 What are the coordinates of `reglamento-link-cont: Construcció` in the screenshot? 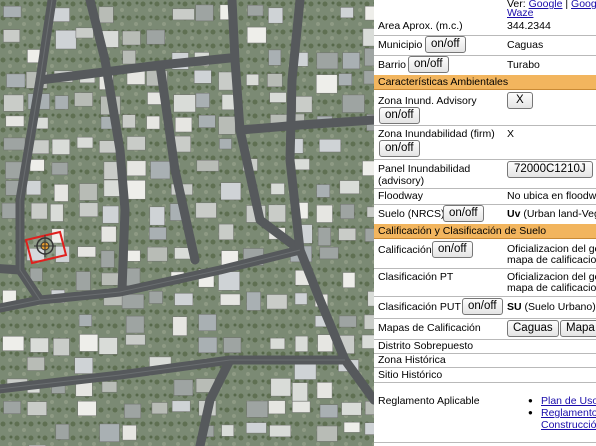 It's located at (568, 425).